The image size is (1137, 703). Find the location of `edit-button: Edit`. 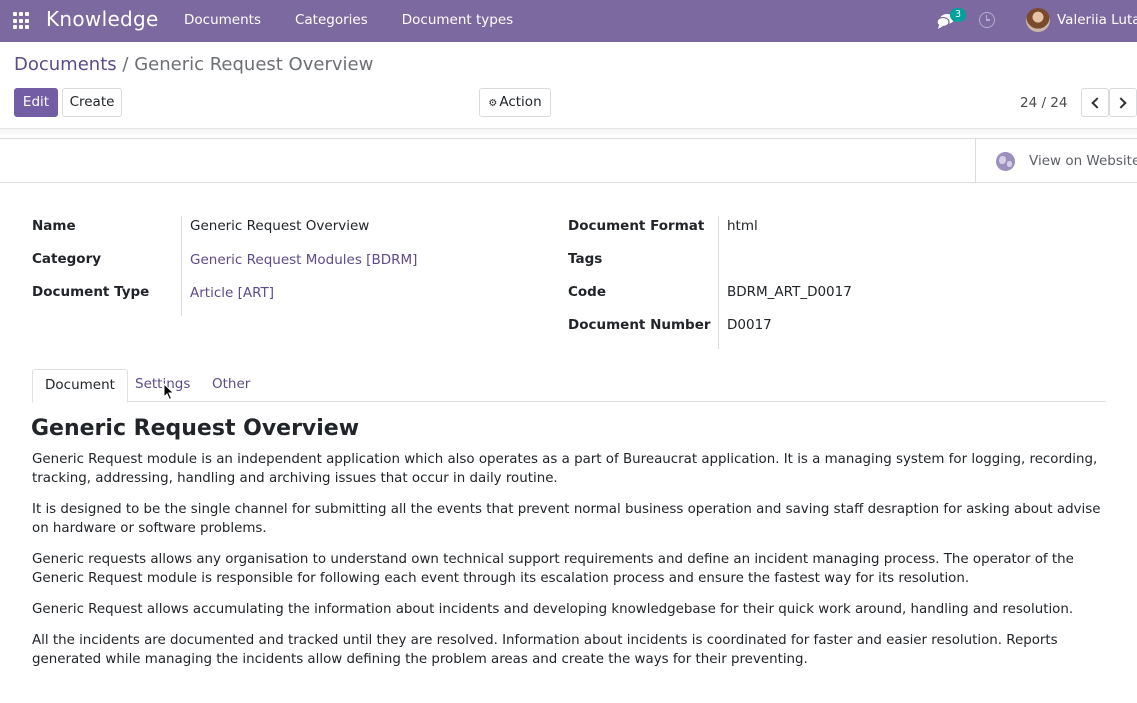

edit-button: Edit is located at coordinates (36, 102).